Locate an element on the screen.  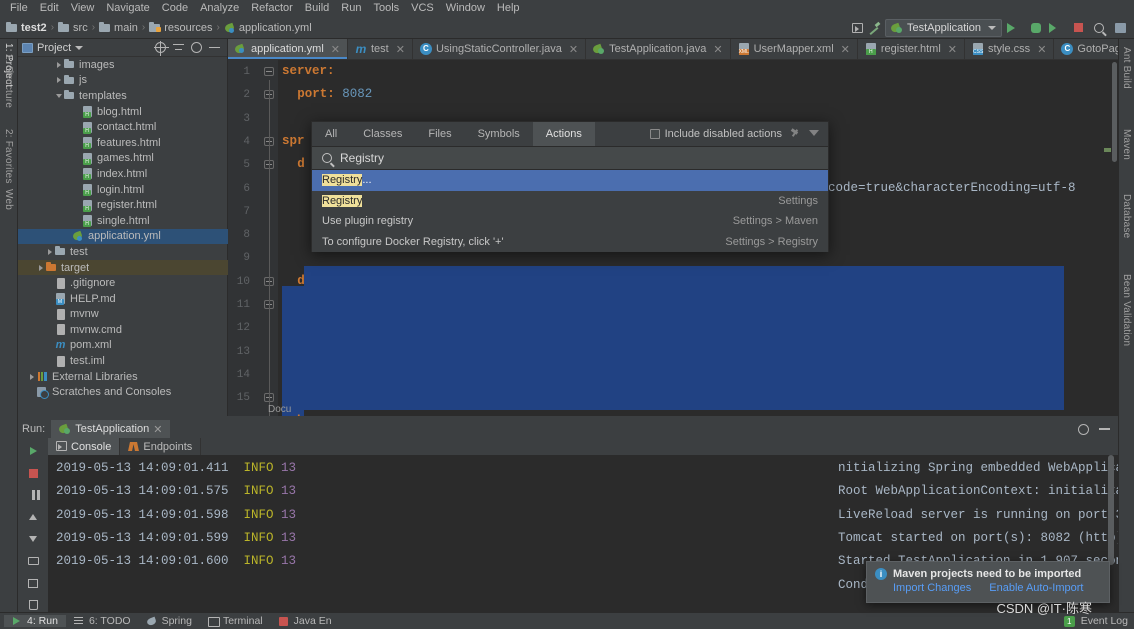
tree-item-pom-xml: m pom.xml is located at coordinates (123, 346).